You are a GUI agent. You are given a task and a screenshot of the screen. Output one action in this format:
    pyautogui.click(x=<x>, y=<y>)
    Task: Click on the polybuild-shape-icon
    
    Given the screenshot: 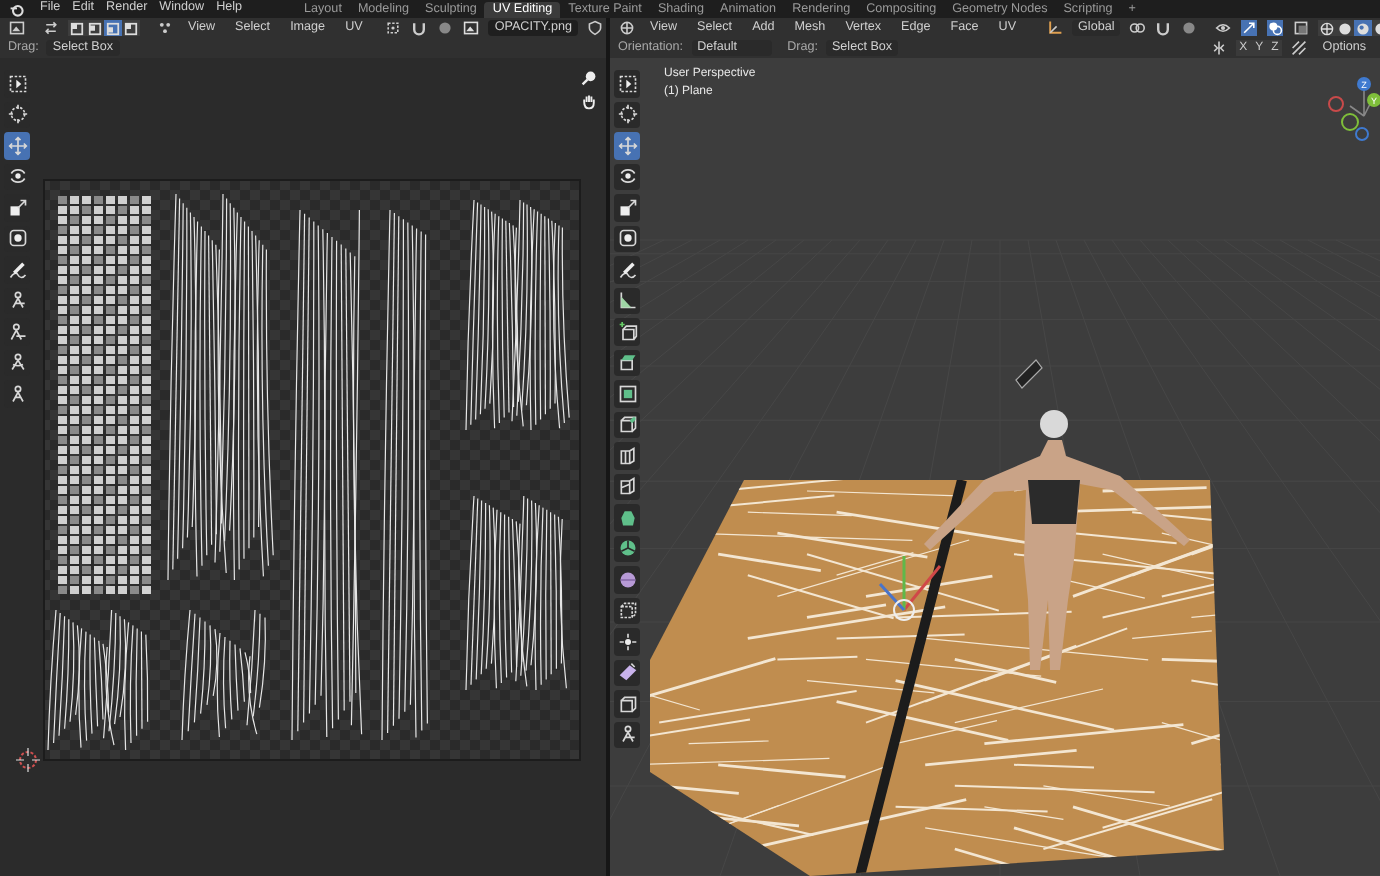 What is the action you would take?
    pyautogui.click(x=627, y=517)
    